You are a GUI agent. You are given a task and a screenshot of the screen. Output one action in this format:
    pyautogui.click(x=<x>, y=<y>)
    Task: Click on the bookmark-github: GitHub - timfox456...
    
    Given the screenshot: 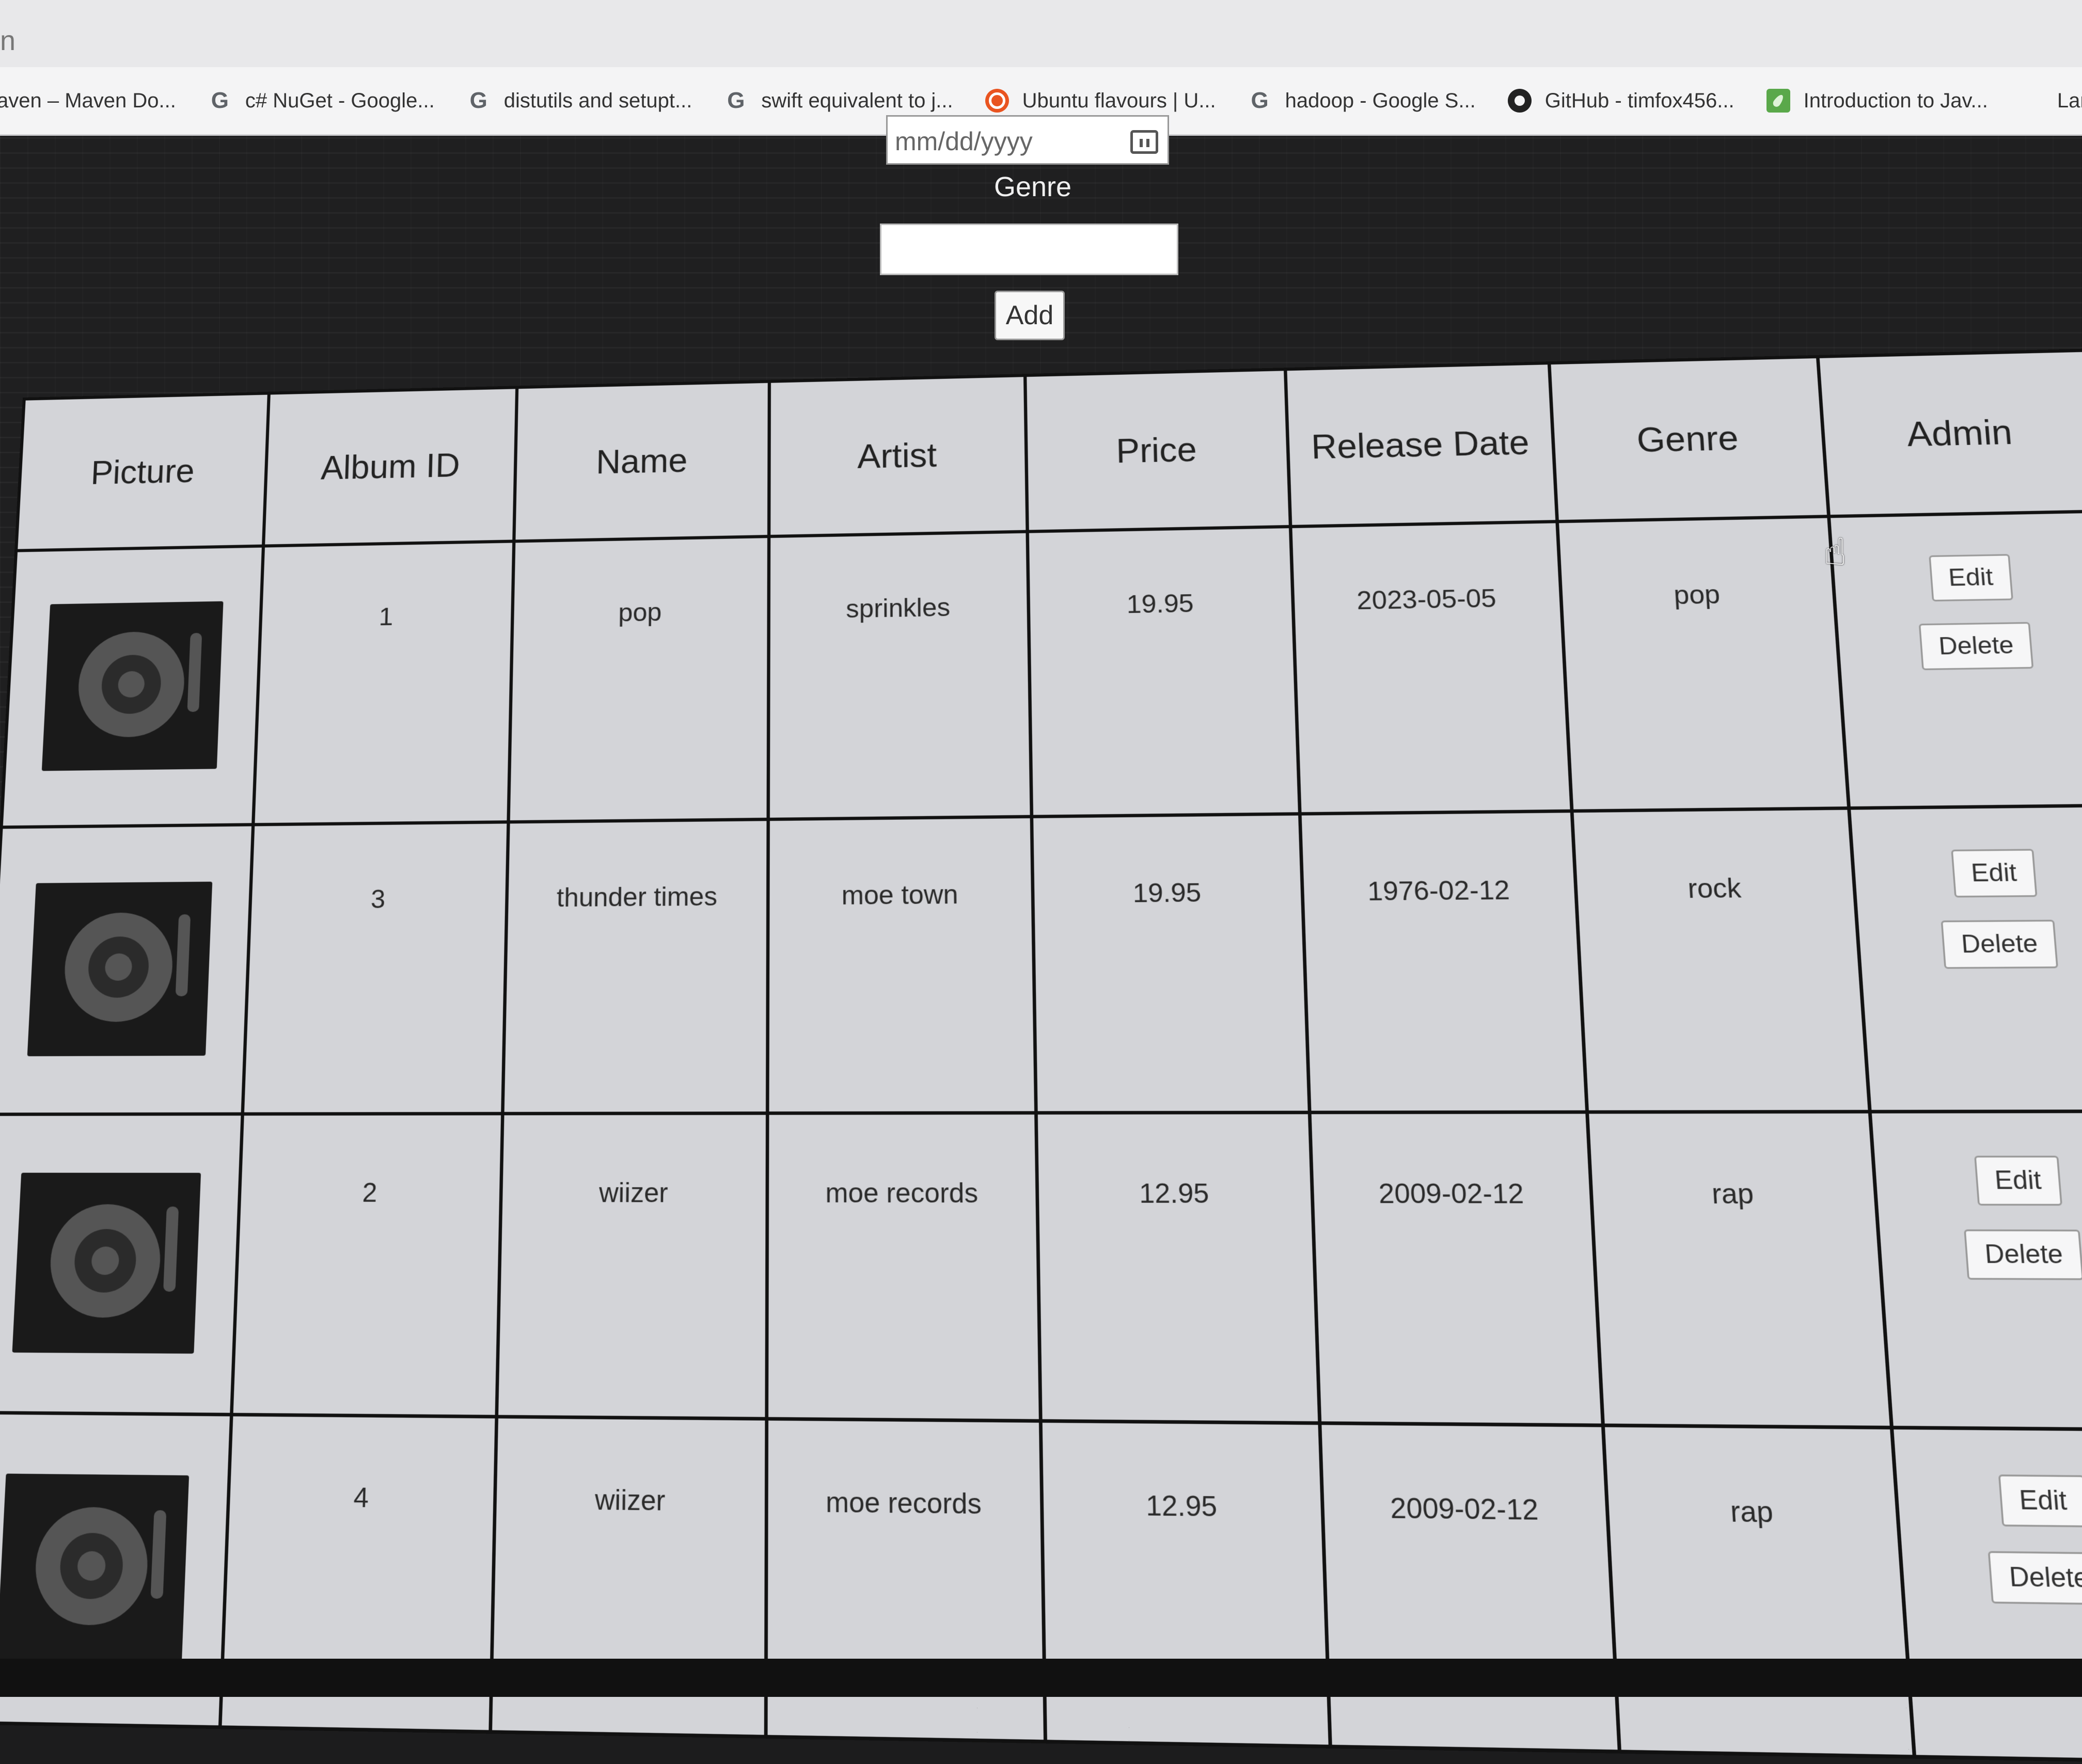 What is the action you would take?
    pyautogui.click(x=1621, y=101)
    